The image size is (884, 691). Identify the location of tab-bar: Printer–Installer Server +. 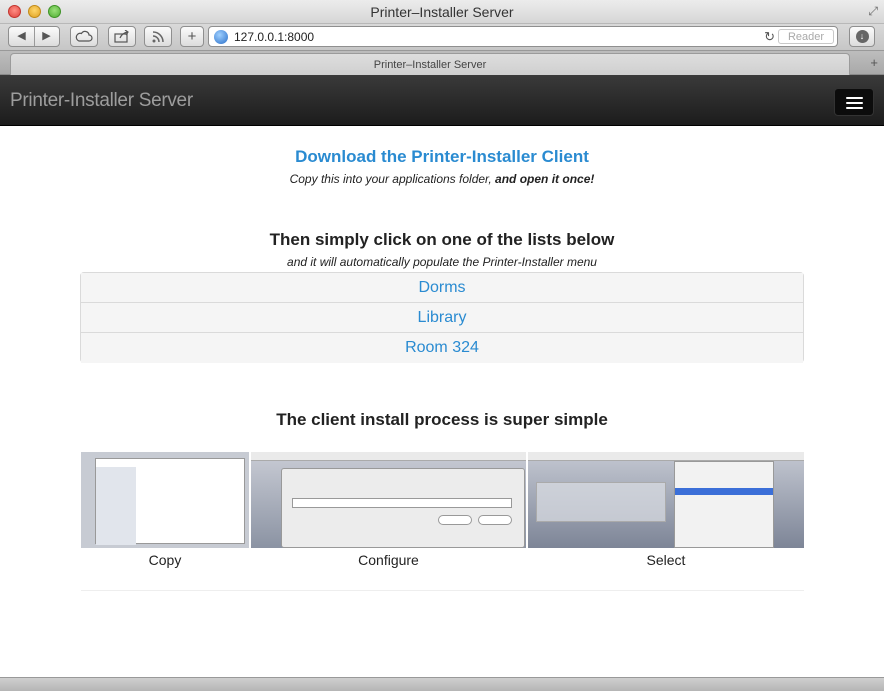
(442, 62).